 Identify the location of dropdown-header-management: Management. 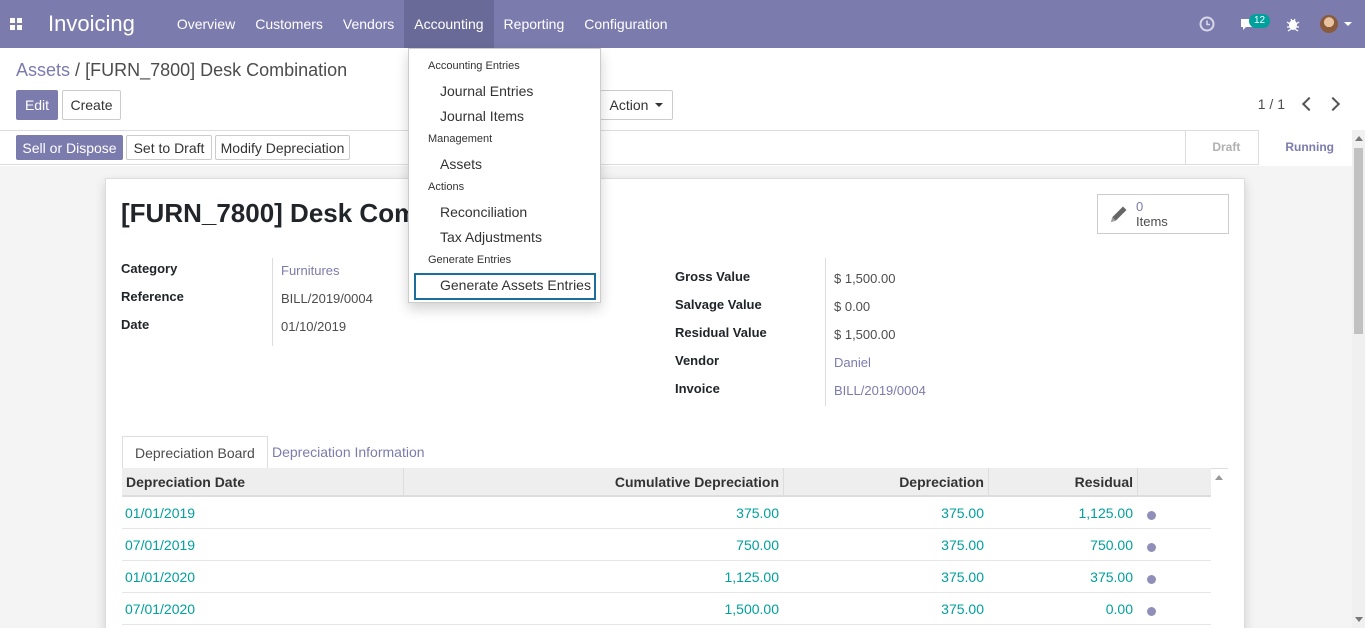
(460, 139).